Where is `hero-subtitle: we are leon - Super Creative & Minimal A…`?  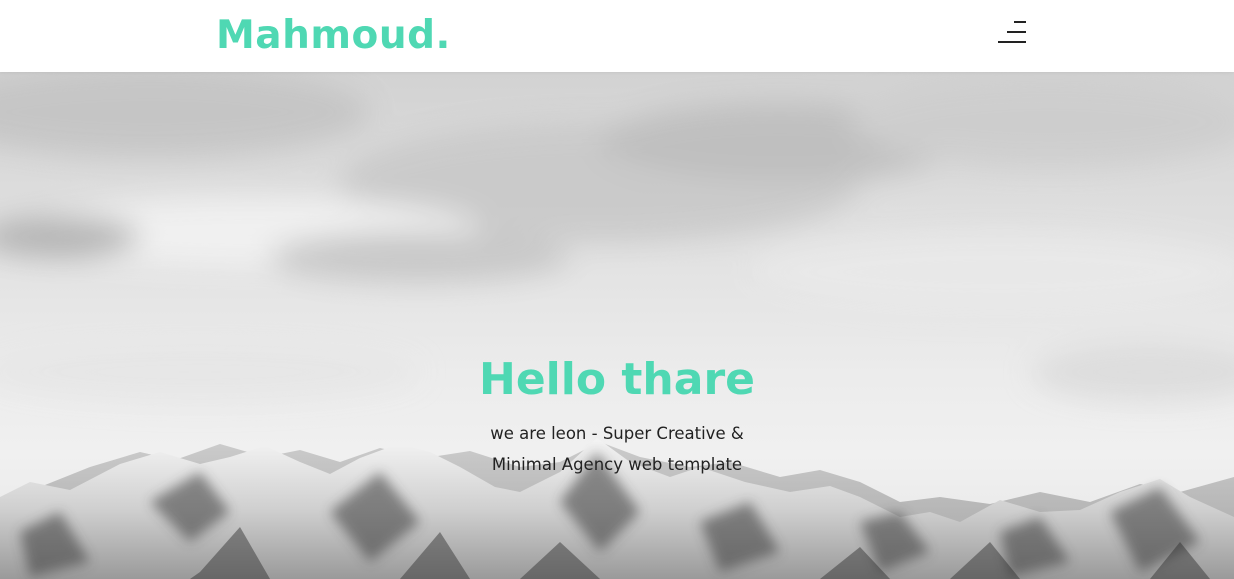
hero-subtitle: we are leon - Super Creative & Minimal A… is located at coordinates (617, 449).